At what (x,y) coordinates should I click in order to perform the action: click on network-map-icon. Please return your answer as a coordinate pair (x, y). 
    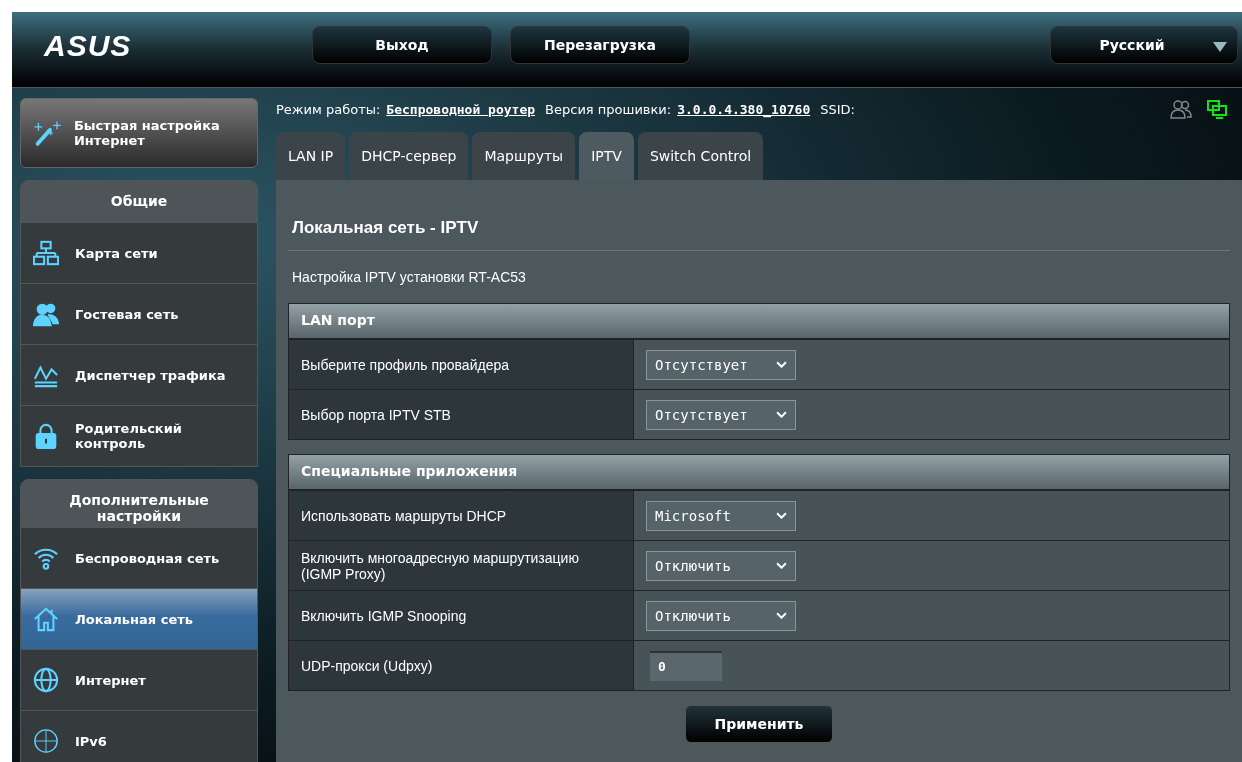
    Looking at the image, I should click on (46, 253).